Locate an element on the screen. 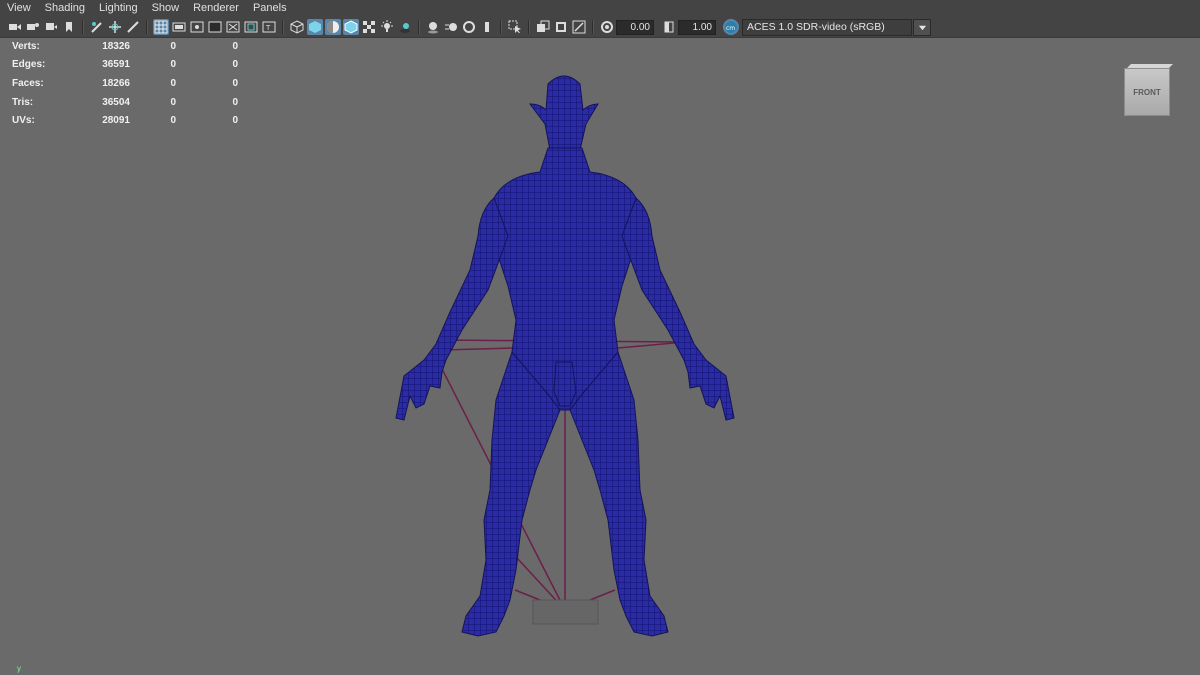 The width and height of the screenshot is (1200, 675). hud-row-faces: Faces: 18266 0 0 is located at coordinates (125, 83).